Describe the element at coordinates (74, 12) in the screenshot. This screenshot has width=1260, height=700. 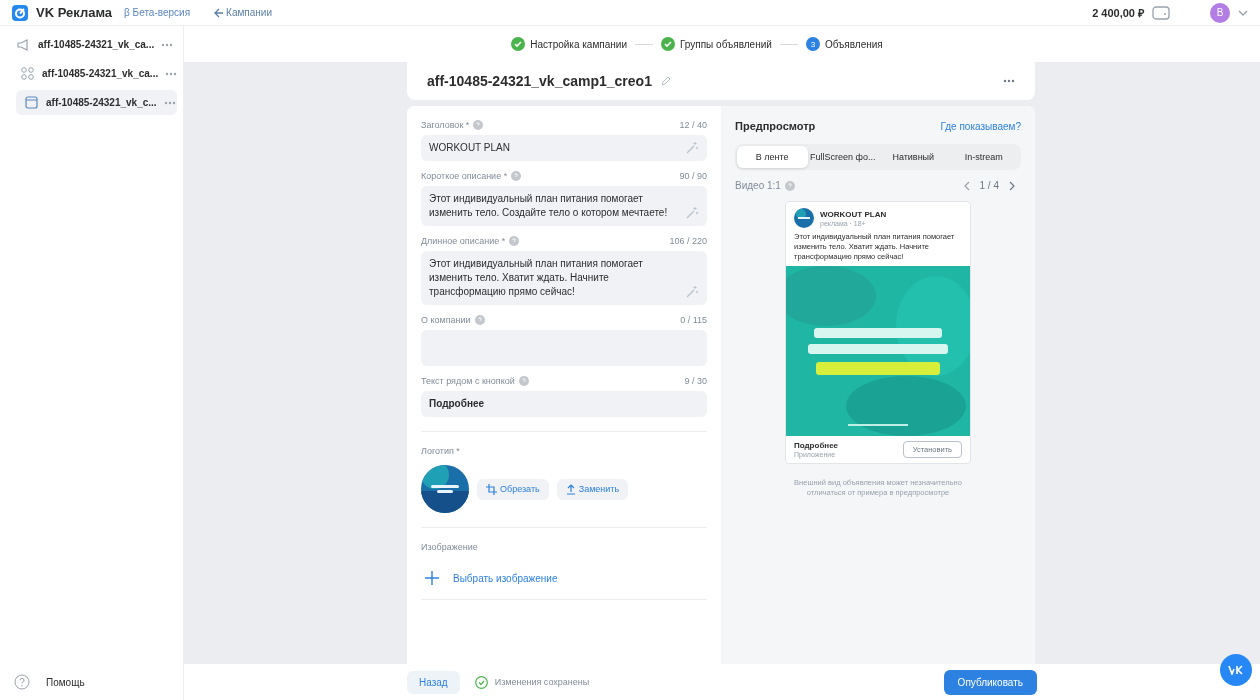
I see `brand-name: VK Реклама` at that location.